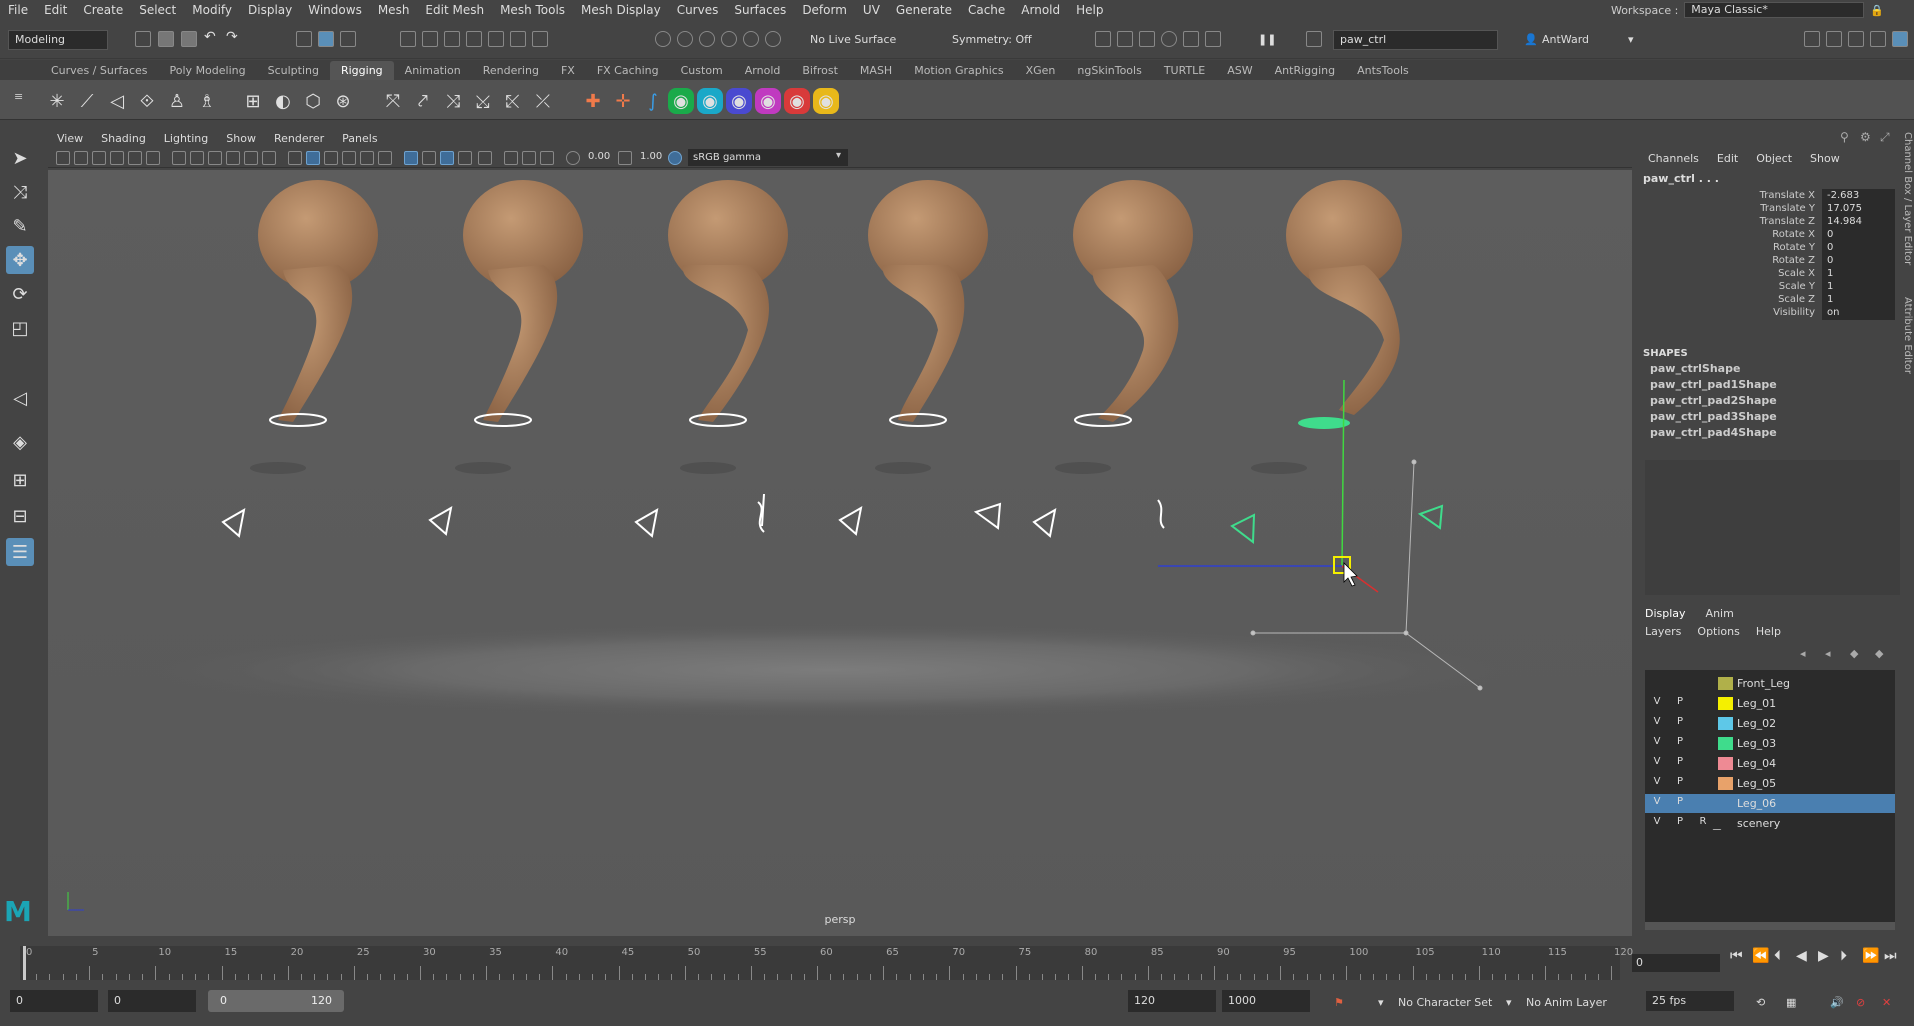  Describe the element at coordinates (99, 70) in the screenshot. I see `shelf-tab-curves-surfaces: Curves / Surfaces` at that location.